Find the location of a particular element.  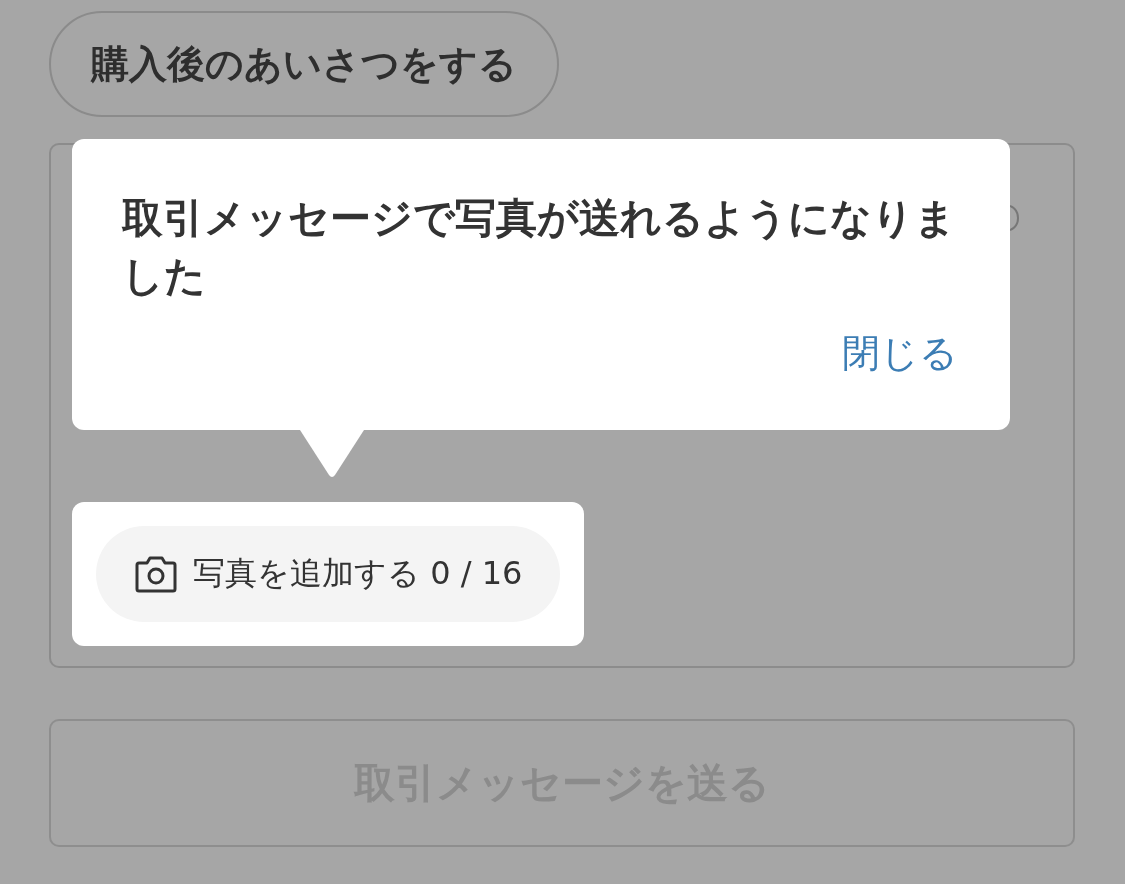

camera-icon is located at coordinates (156, 574).